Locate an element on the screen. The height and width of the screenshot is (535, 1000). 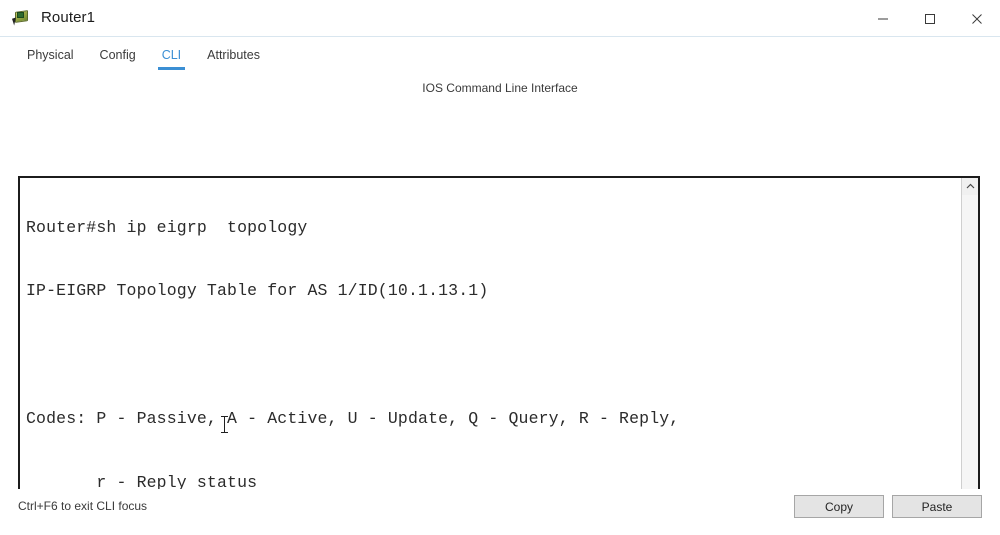
chevron-up-icon is located at coordinates (970, 186).